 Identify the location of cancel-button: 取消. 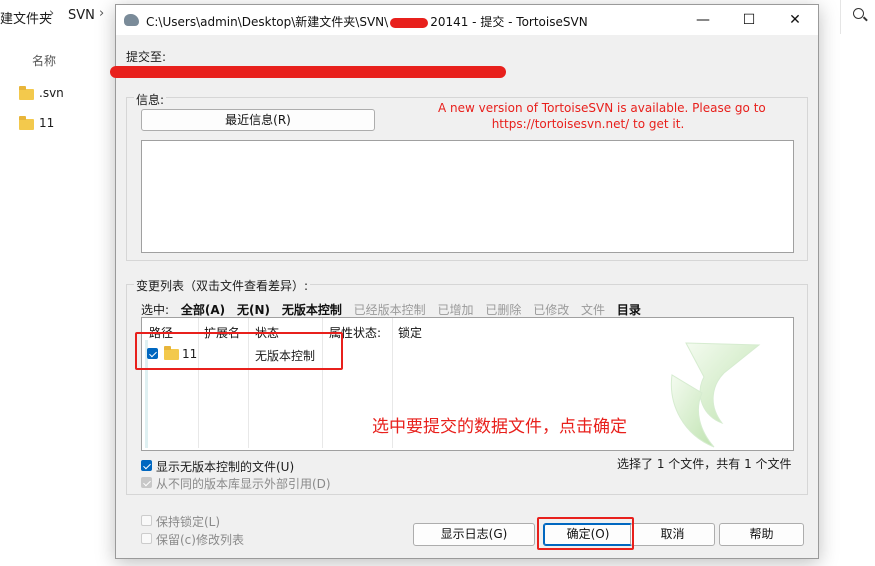
(672, 534).